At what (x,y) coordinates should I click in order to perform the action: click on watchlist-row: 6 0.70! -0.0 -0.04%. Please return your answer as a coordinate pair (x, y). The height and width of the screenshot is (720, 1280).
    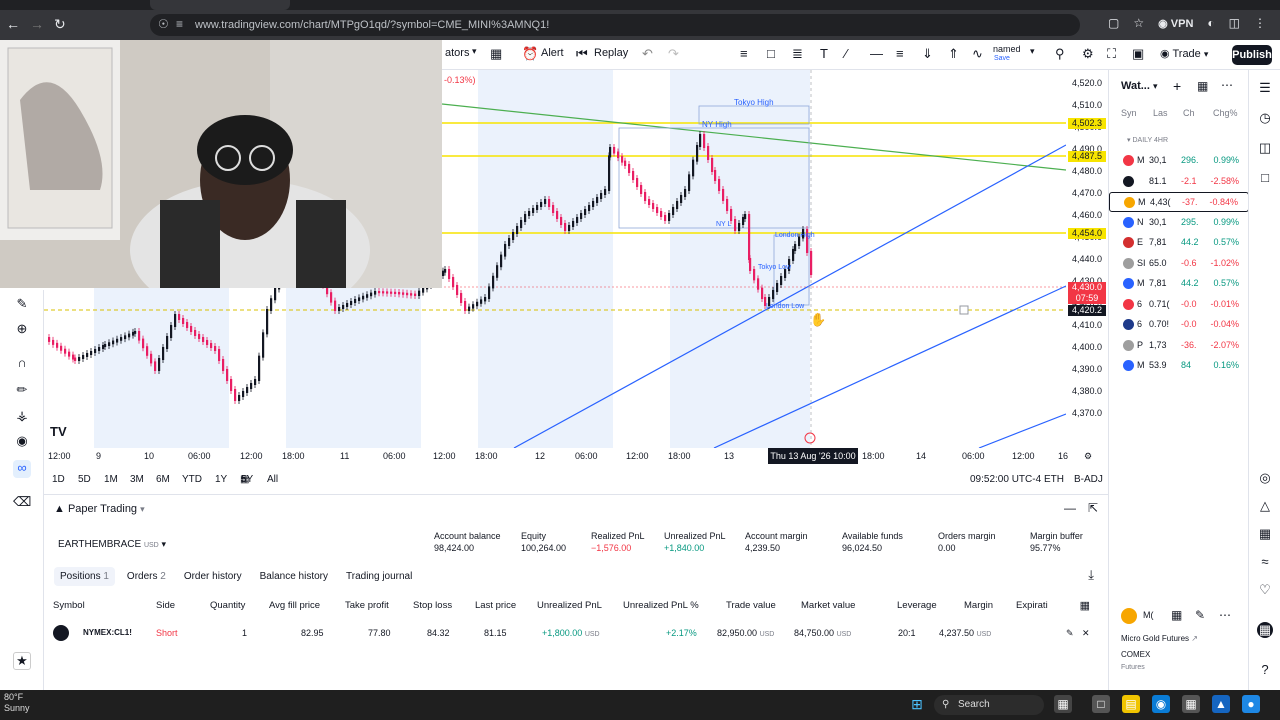
    Looking at the image, I should click on (1179, 325).